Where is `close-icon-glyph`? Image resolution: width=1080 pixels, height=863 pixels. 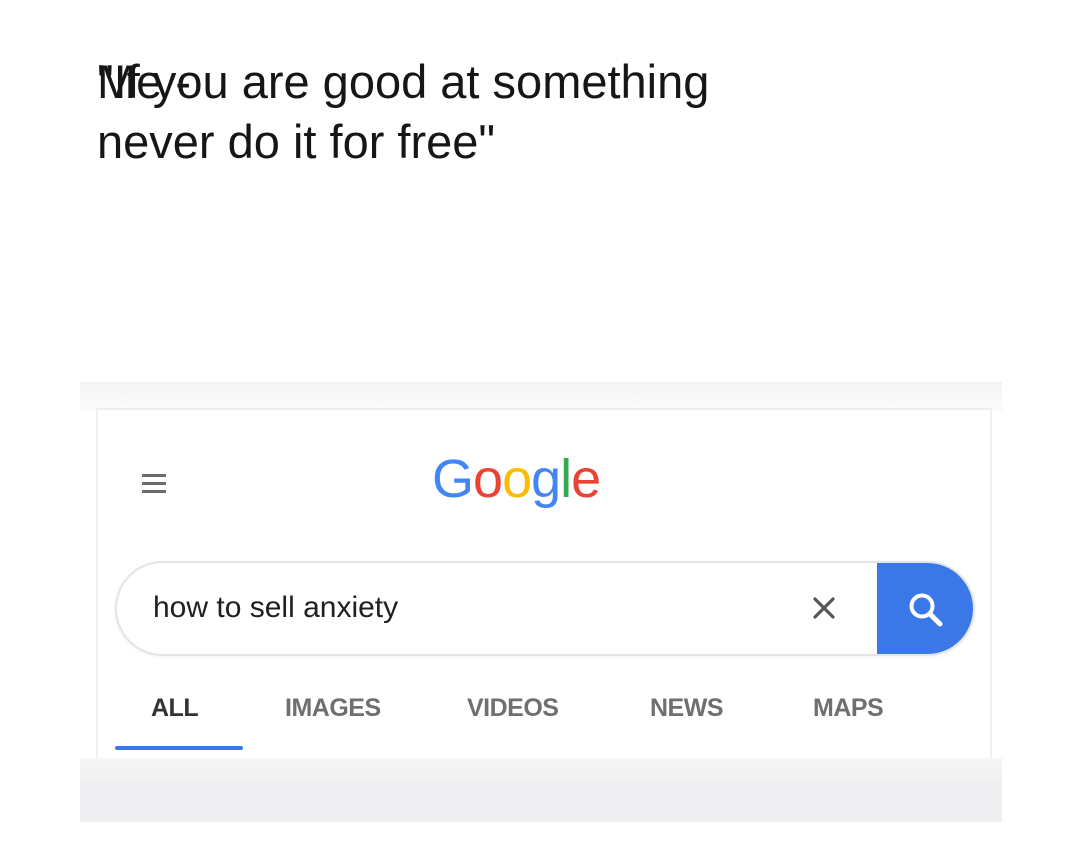 close-icon-glyph is located at coordinates (824, 608).